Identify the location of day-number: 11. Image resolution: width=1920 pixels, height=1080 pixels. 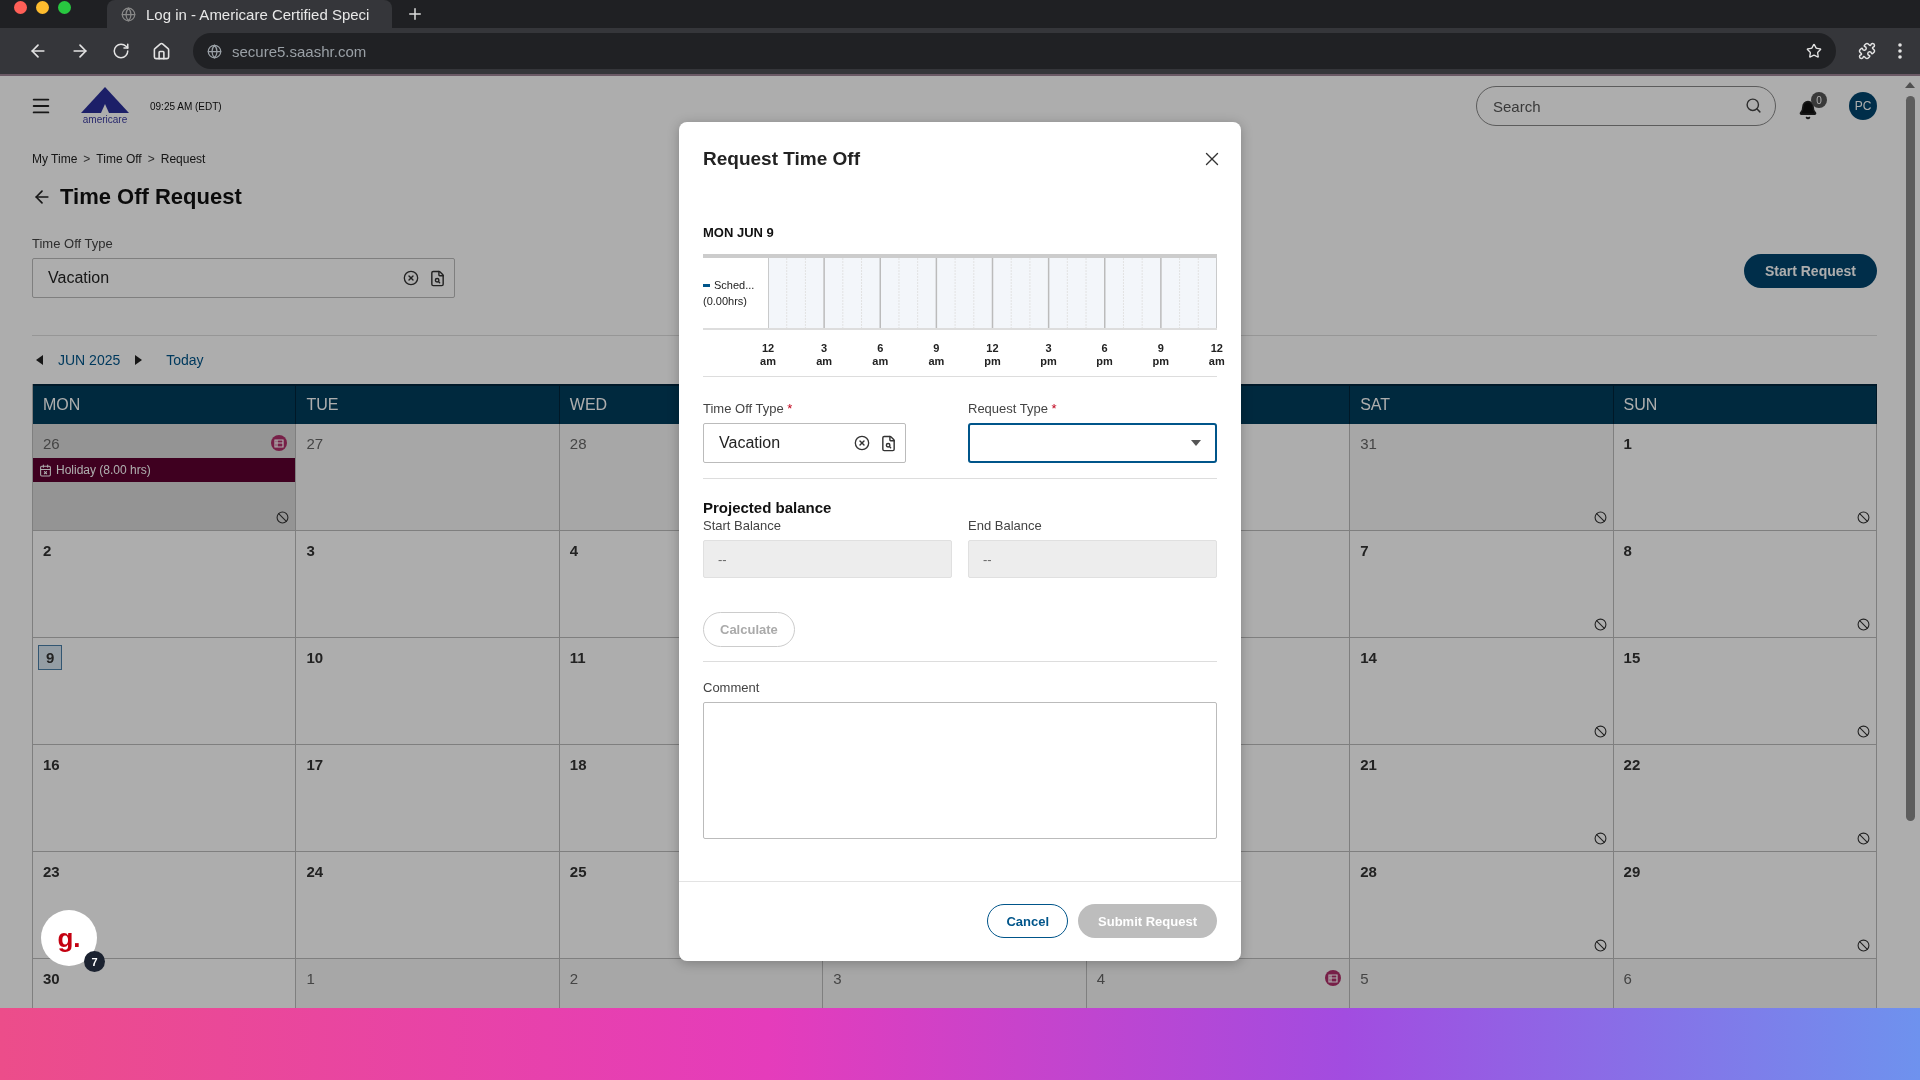
(577, 657).